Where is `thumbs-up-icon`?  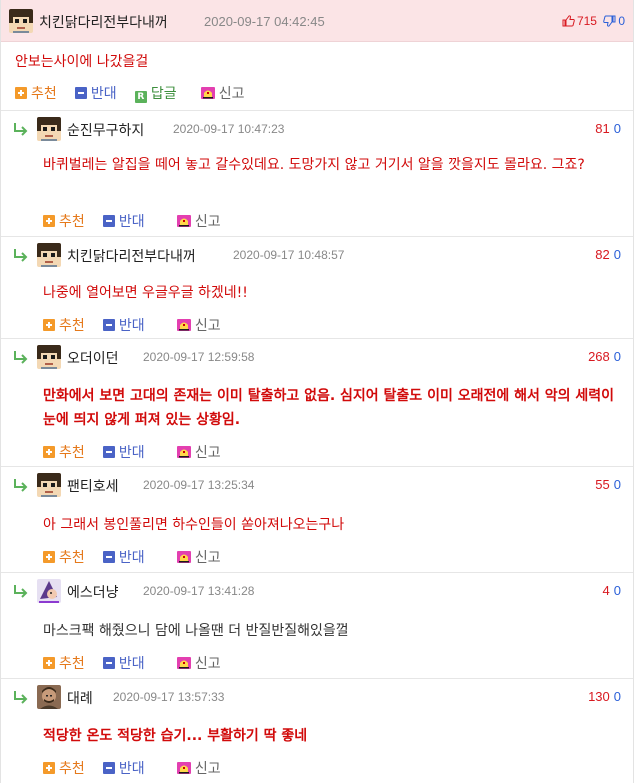 thumbs-up-icon is located at coordinates (568, 21).